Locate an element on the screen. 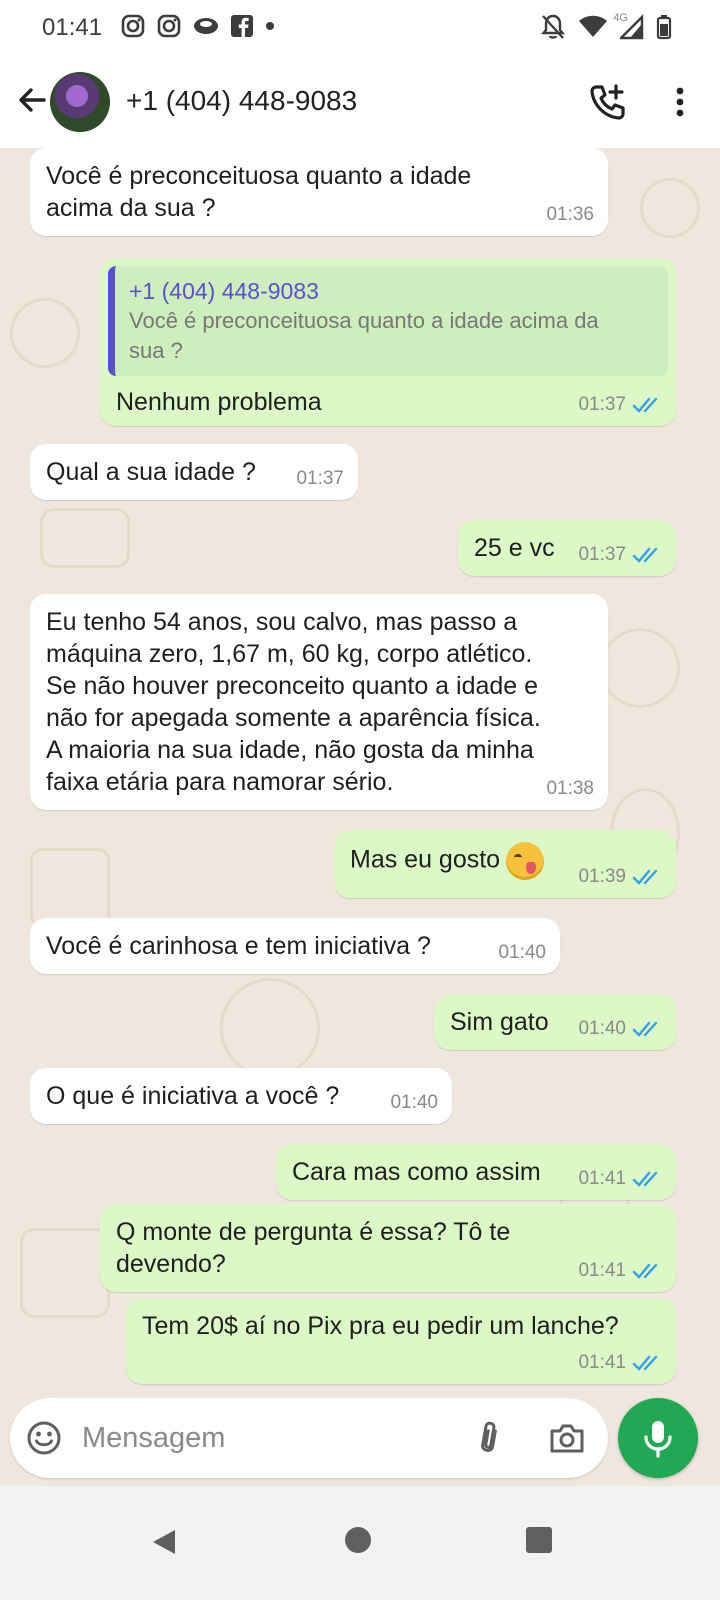  status-bar: 01:41 4G is located at coordinates (360, 28).